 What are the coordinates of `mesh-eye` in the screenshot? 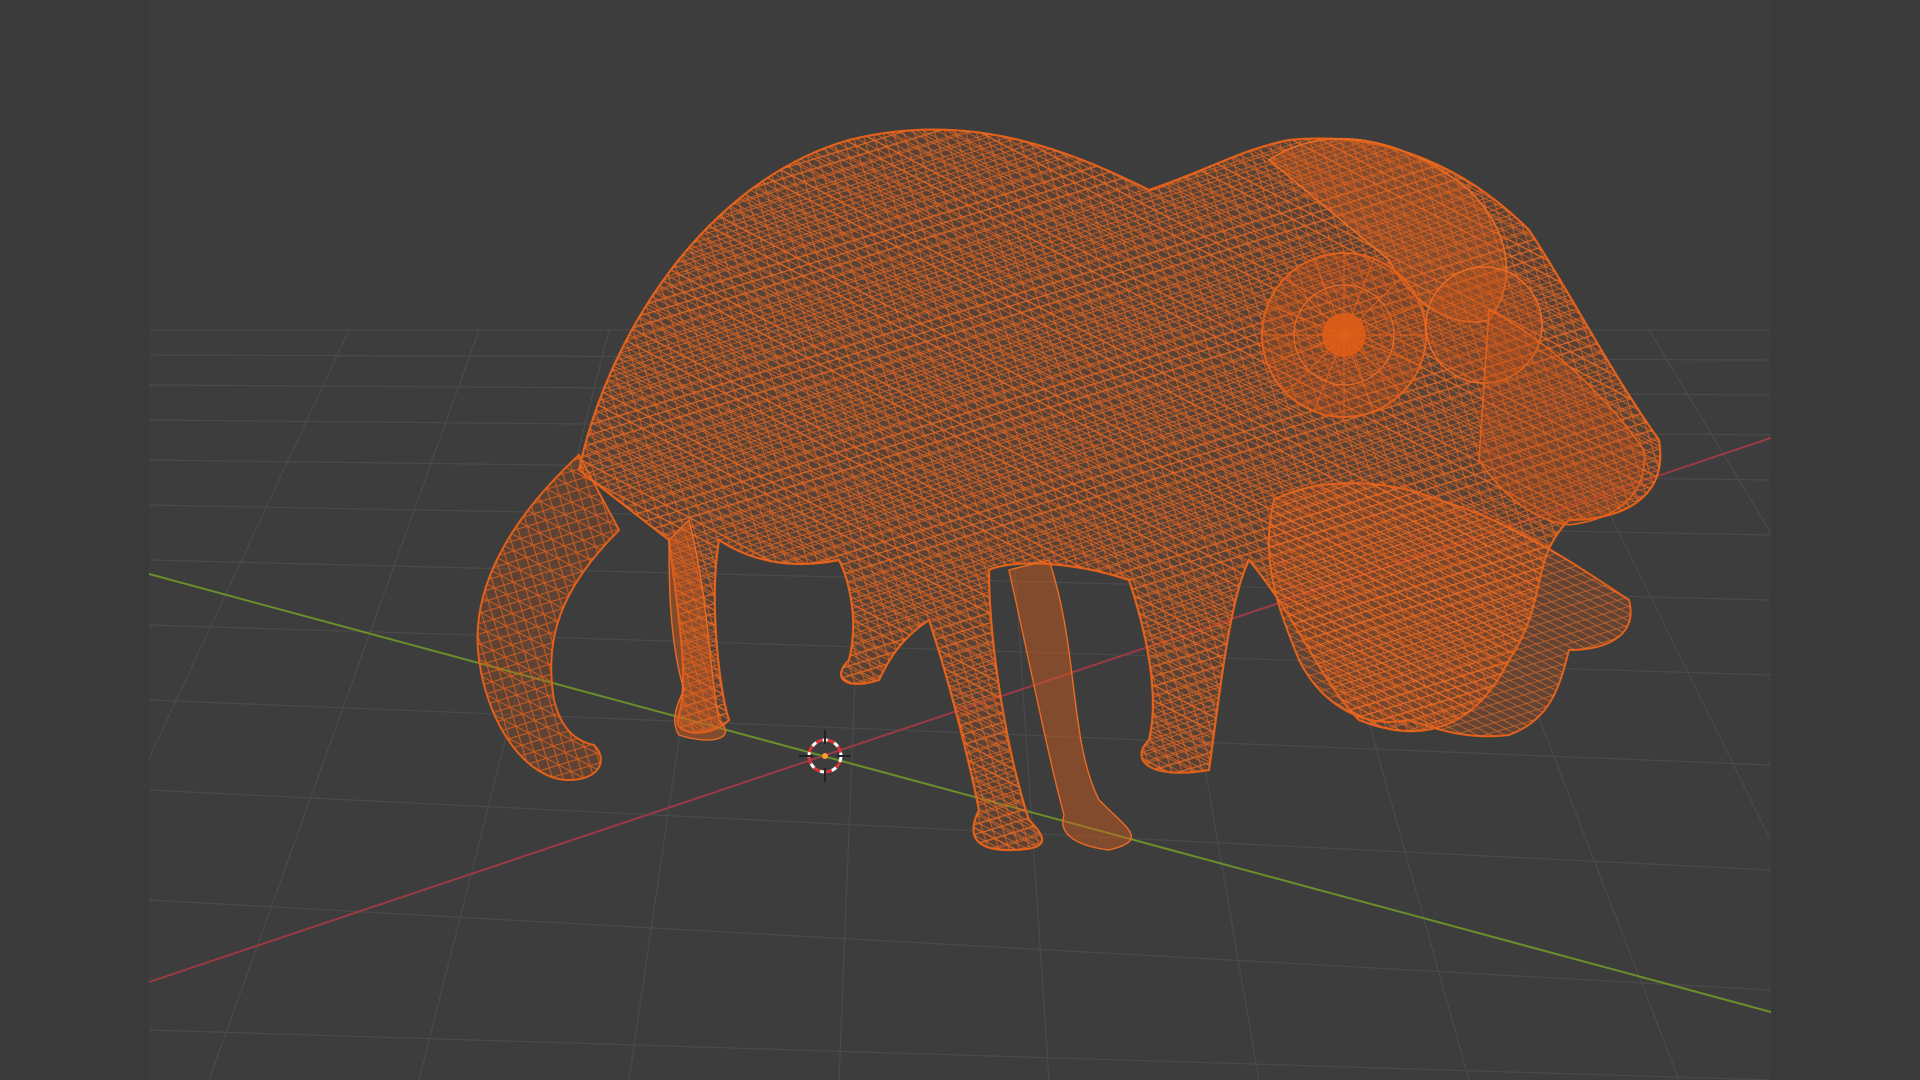 It's located at (1344, 335).